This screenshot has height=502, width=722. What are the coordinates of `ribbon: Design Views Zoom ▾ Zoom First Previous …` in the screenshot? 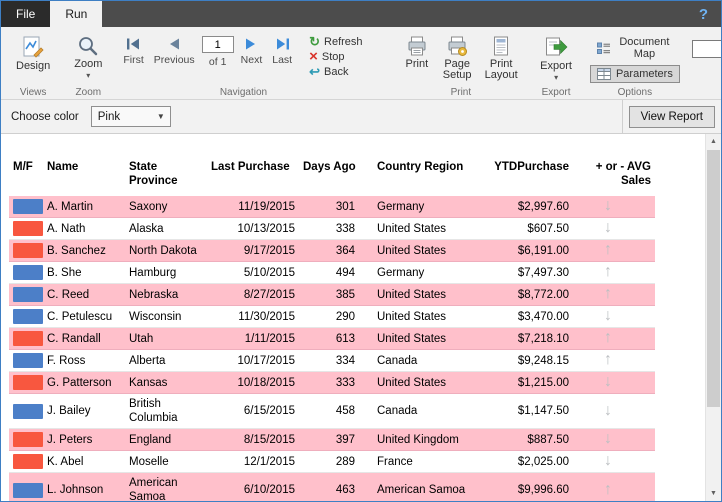 It's located at (361, 63).